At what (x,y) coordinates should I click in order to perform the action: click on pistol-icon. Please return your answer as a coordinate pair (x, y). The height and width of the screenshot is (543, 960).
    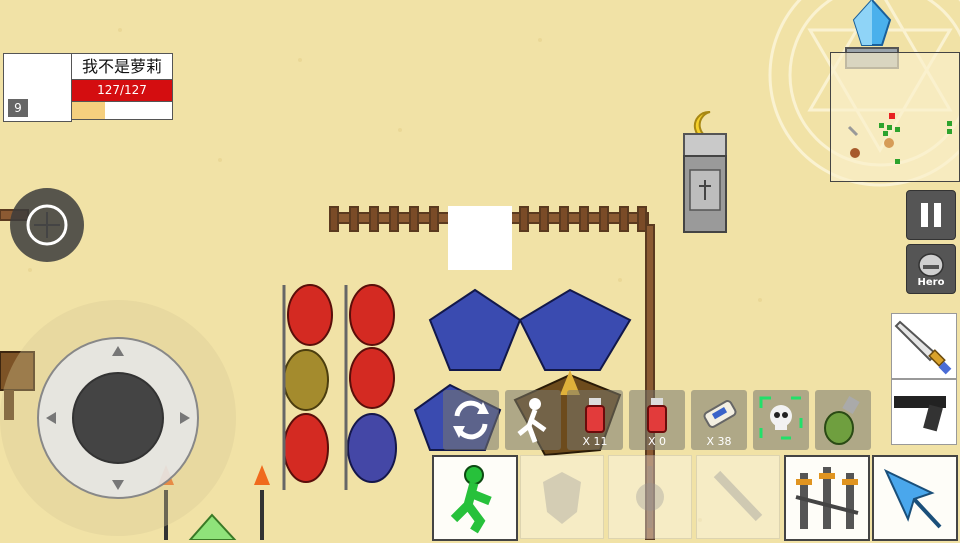
    Looking at the image, I should click on (920, 414).